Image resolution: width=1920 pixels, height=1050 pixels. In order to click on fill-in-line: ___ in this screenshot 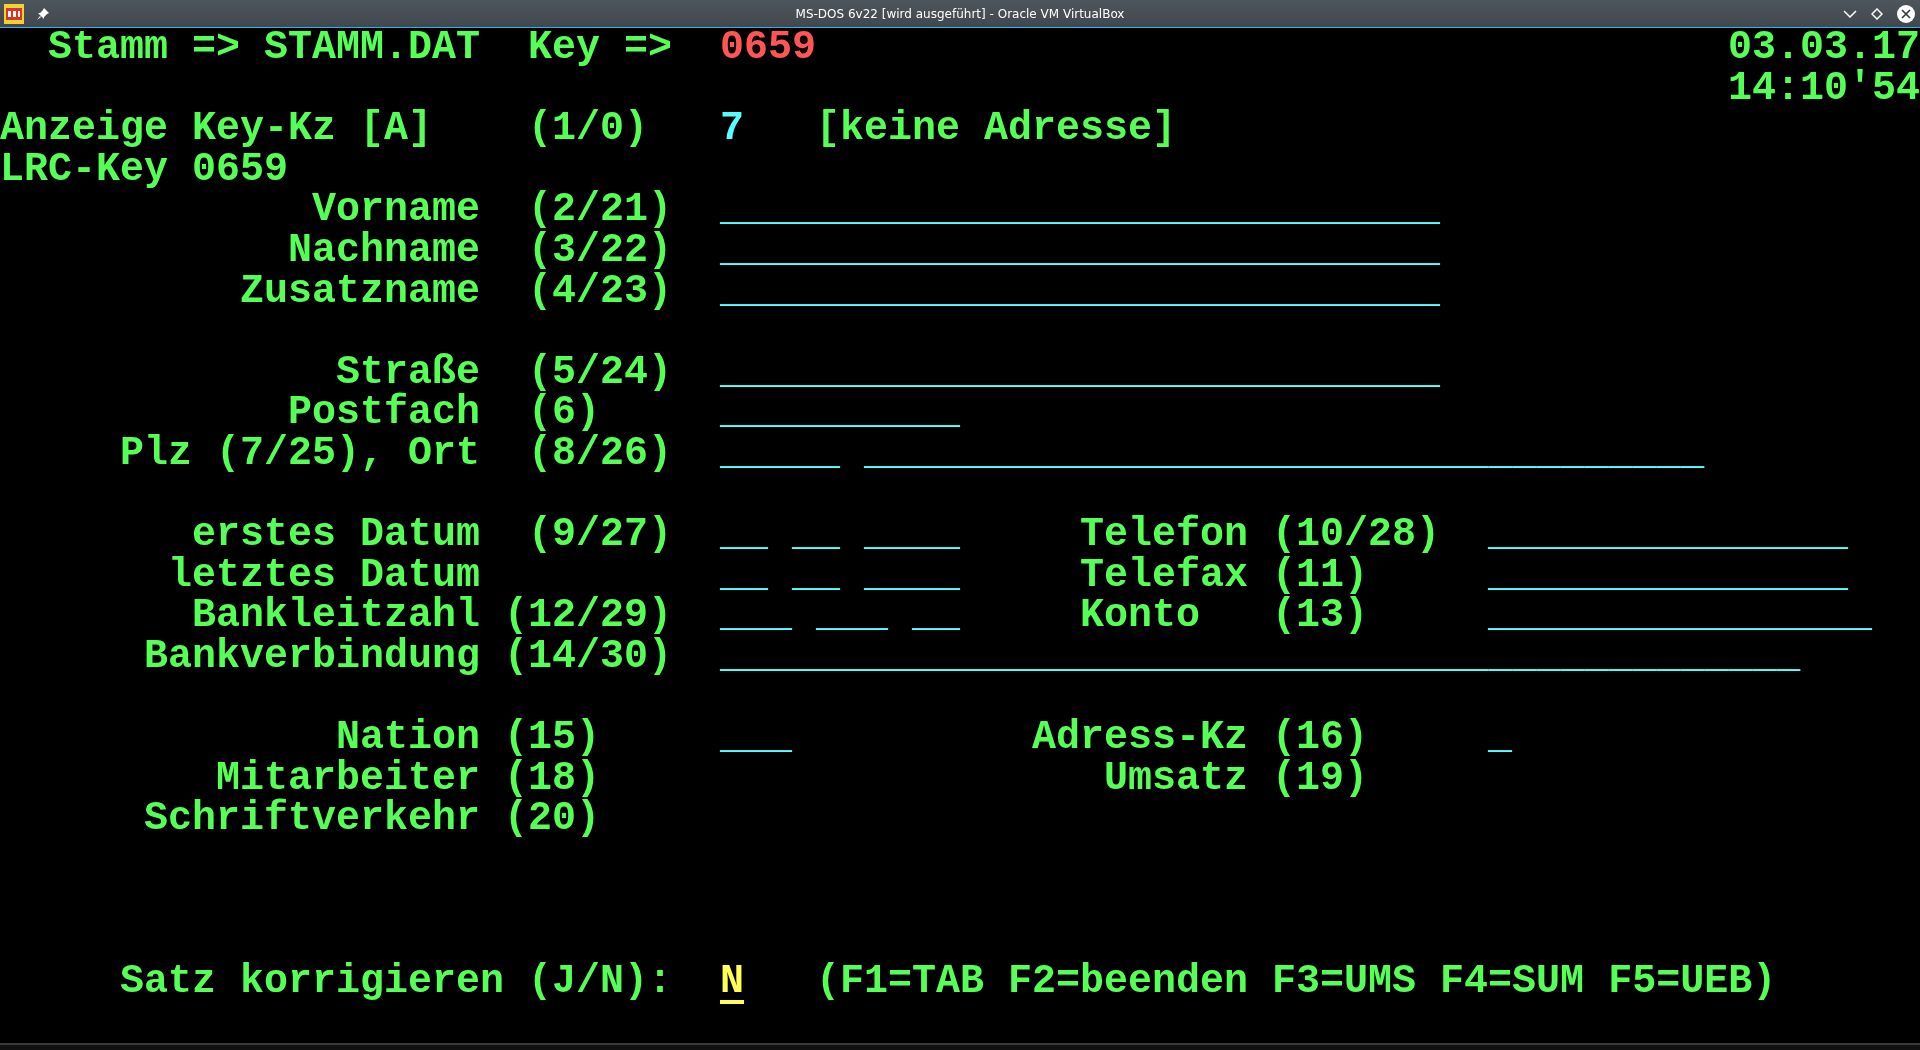, I will do `click(756, 738)`.